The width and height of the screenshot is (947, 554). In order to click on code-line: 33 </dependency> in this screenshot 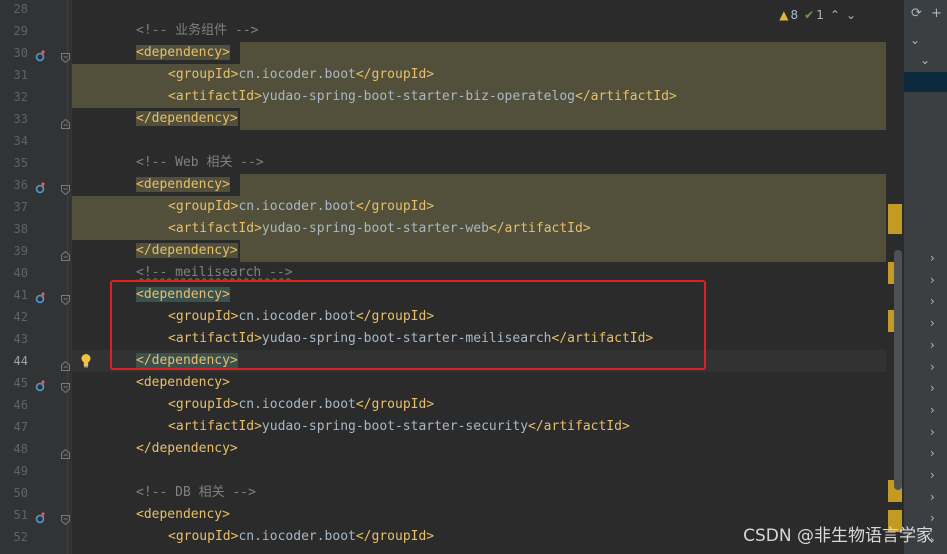, I will do `click(451, 119)`.